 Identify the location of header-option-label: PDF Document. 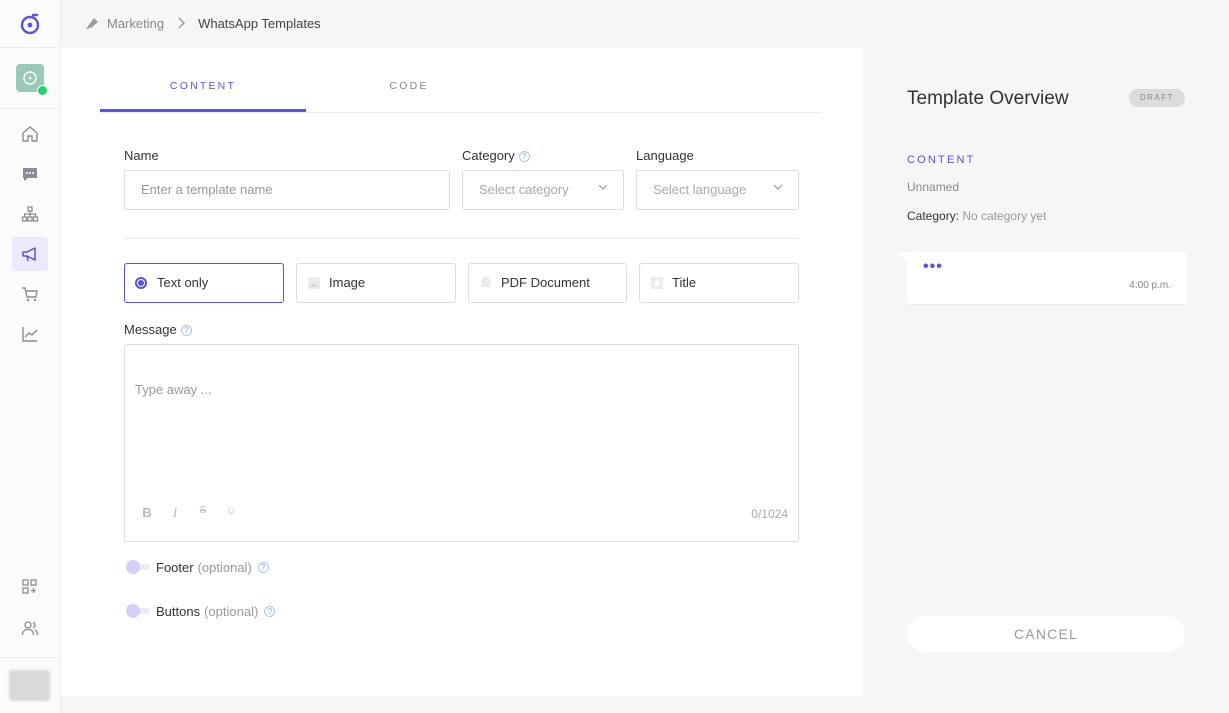
(545, 282).